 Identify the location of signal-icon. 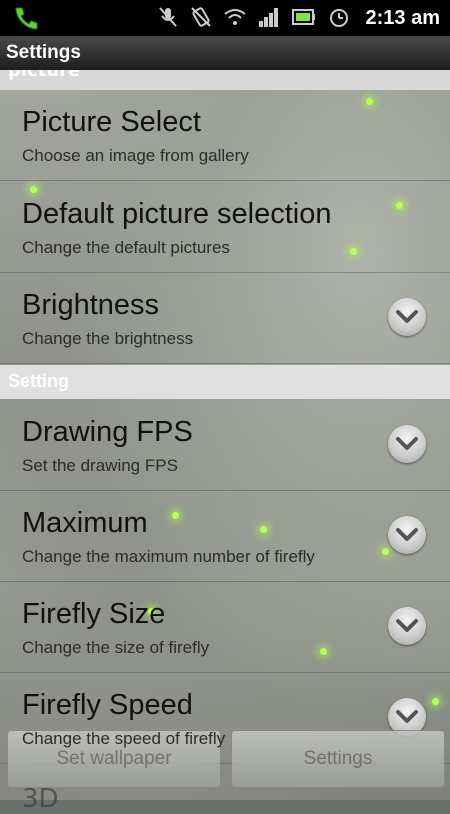
(269, 19).